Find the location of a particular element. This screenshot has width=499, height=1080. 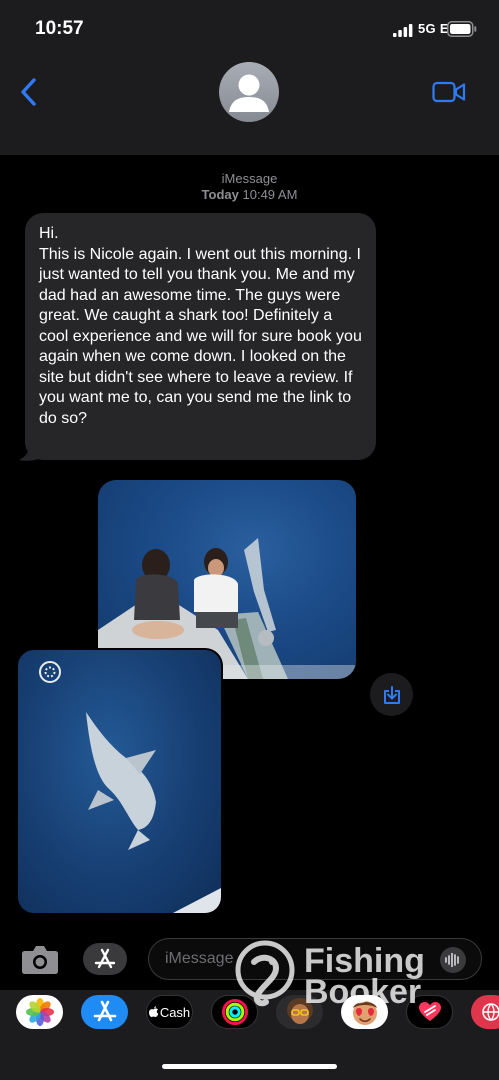

timestamp-day: Today is located at coordinates (220, 194).